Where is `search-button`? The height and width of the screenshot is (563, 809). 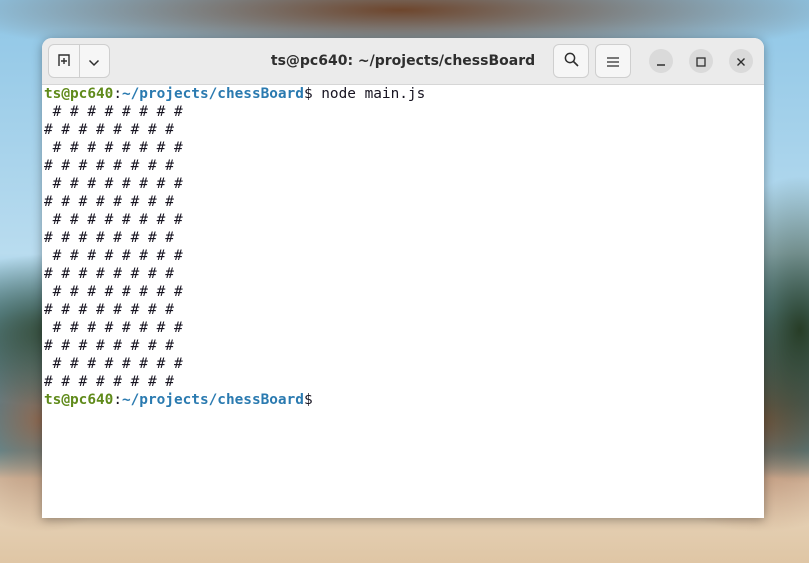
search-button is located at coordinates (571, 61).